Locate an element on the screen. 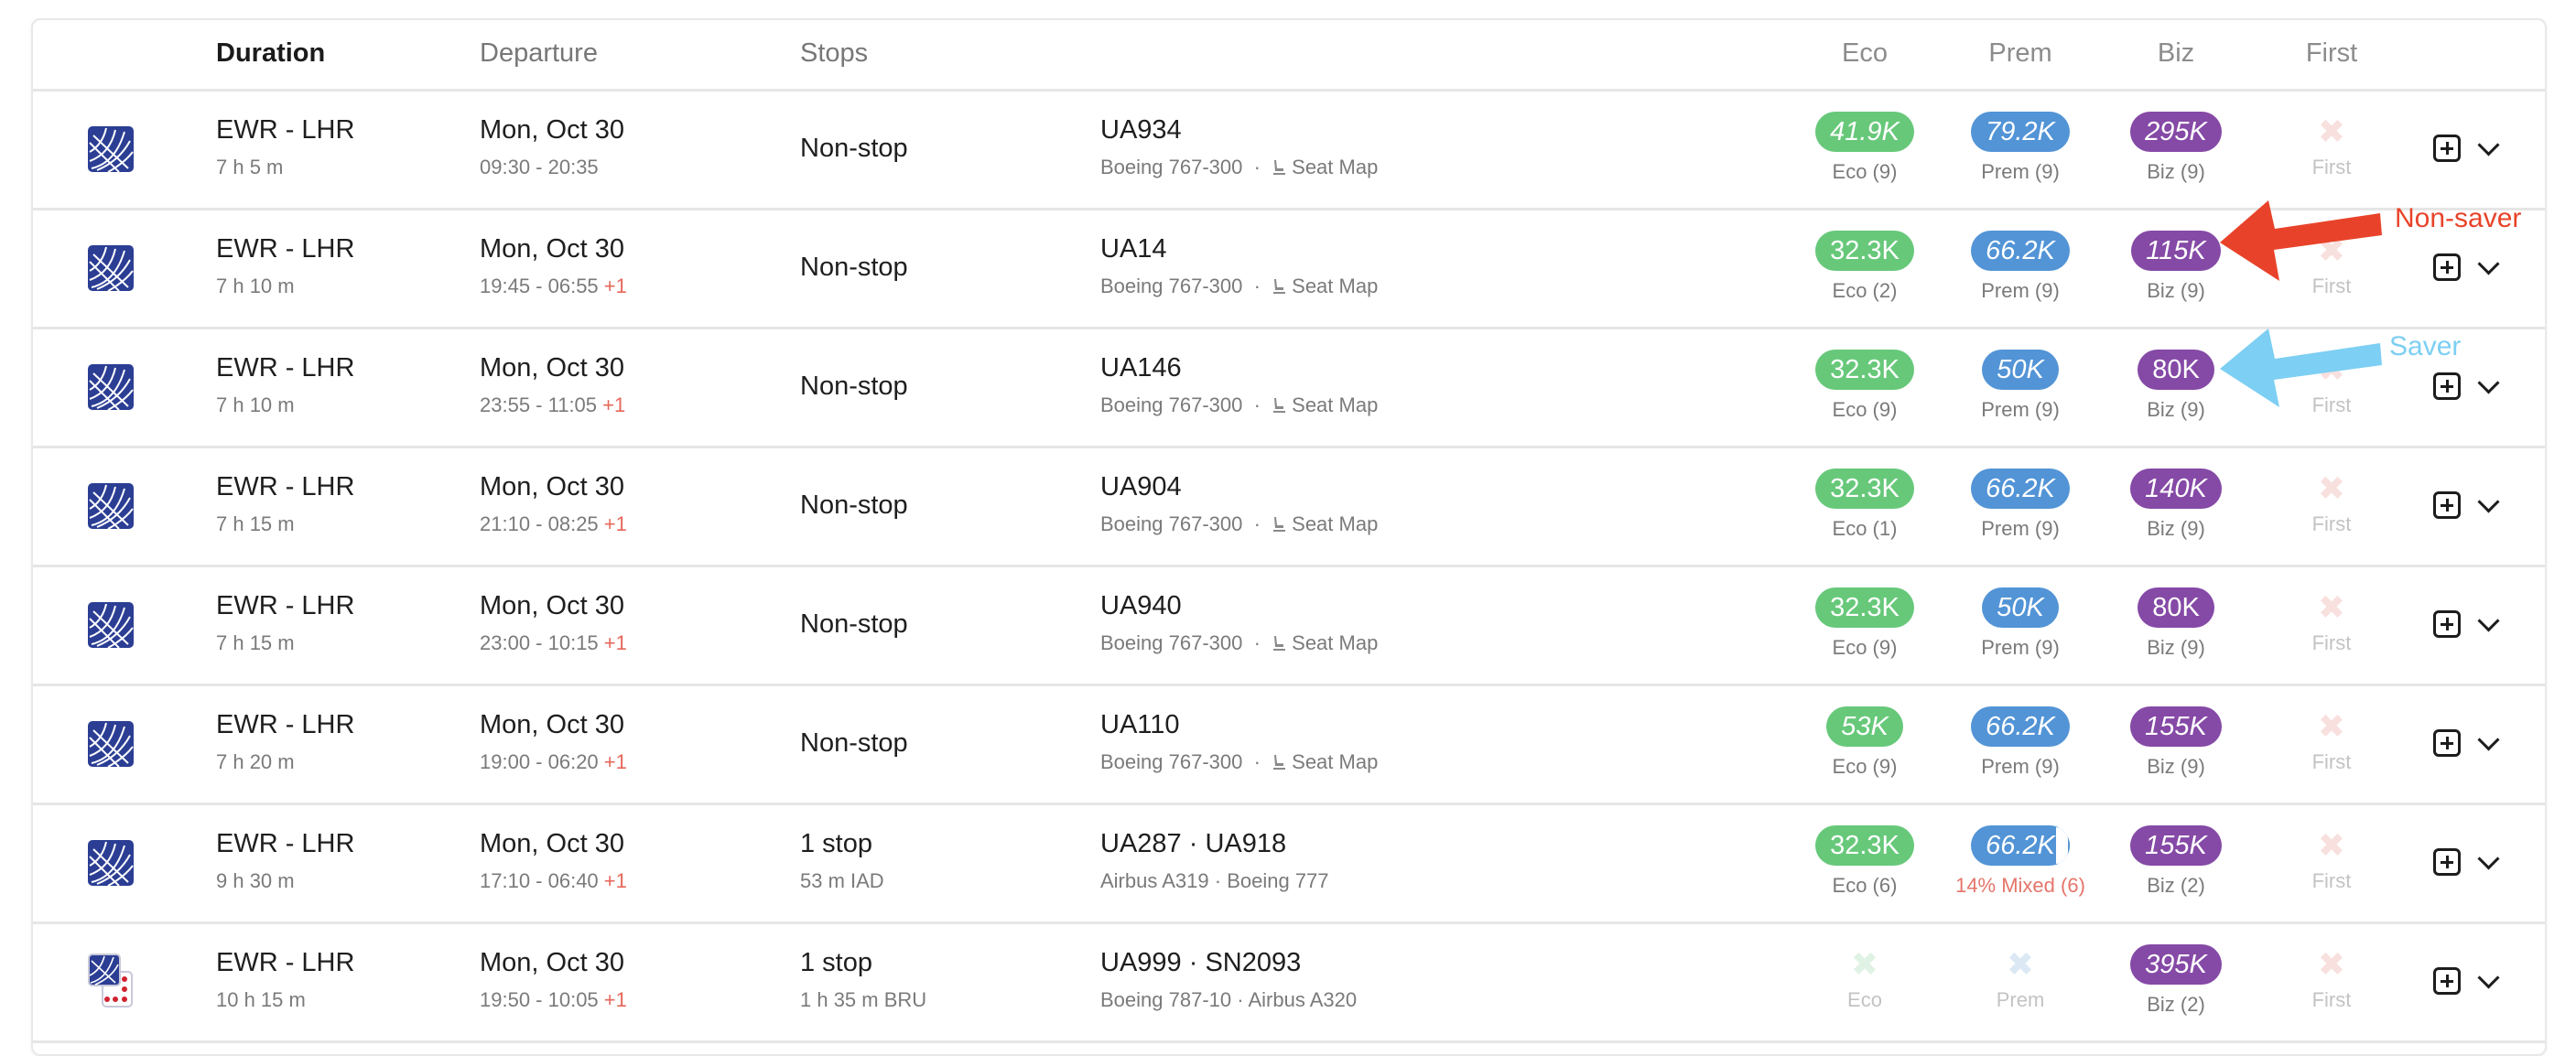  cabin-eco: 32.3K Eco (2) is located at coordinates (1865, 267).